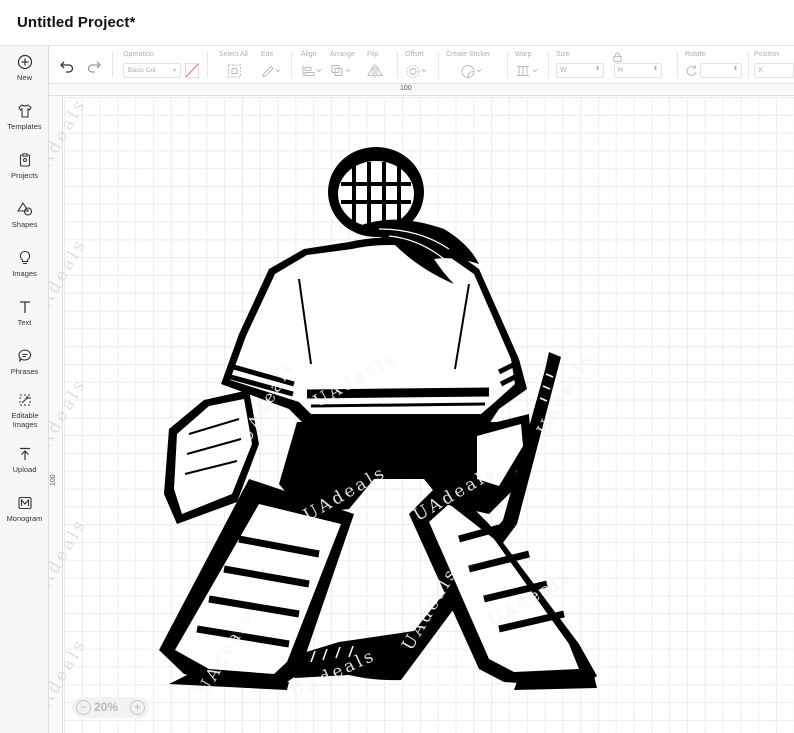 The image size is (794, 733). Describe the element at coordinates (273, 66) in the screenshot. I see `edit-group: Edit` at that location.